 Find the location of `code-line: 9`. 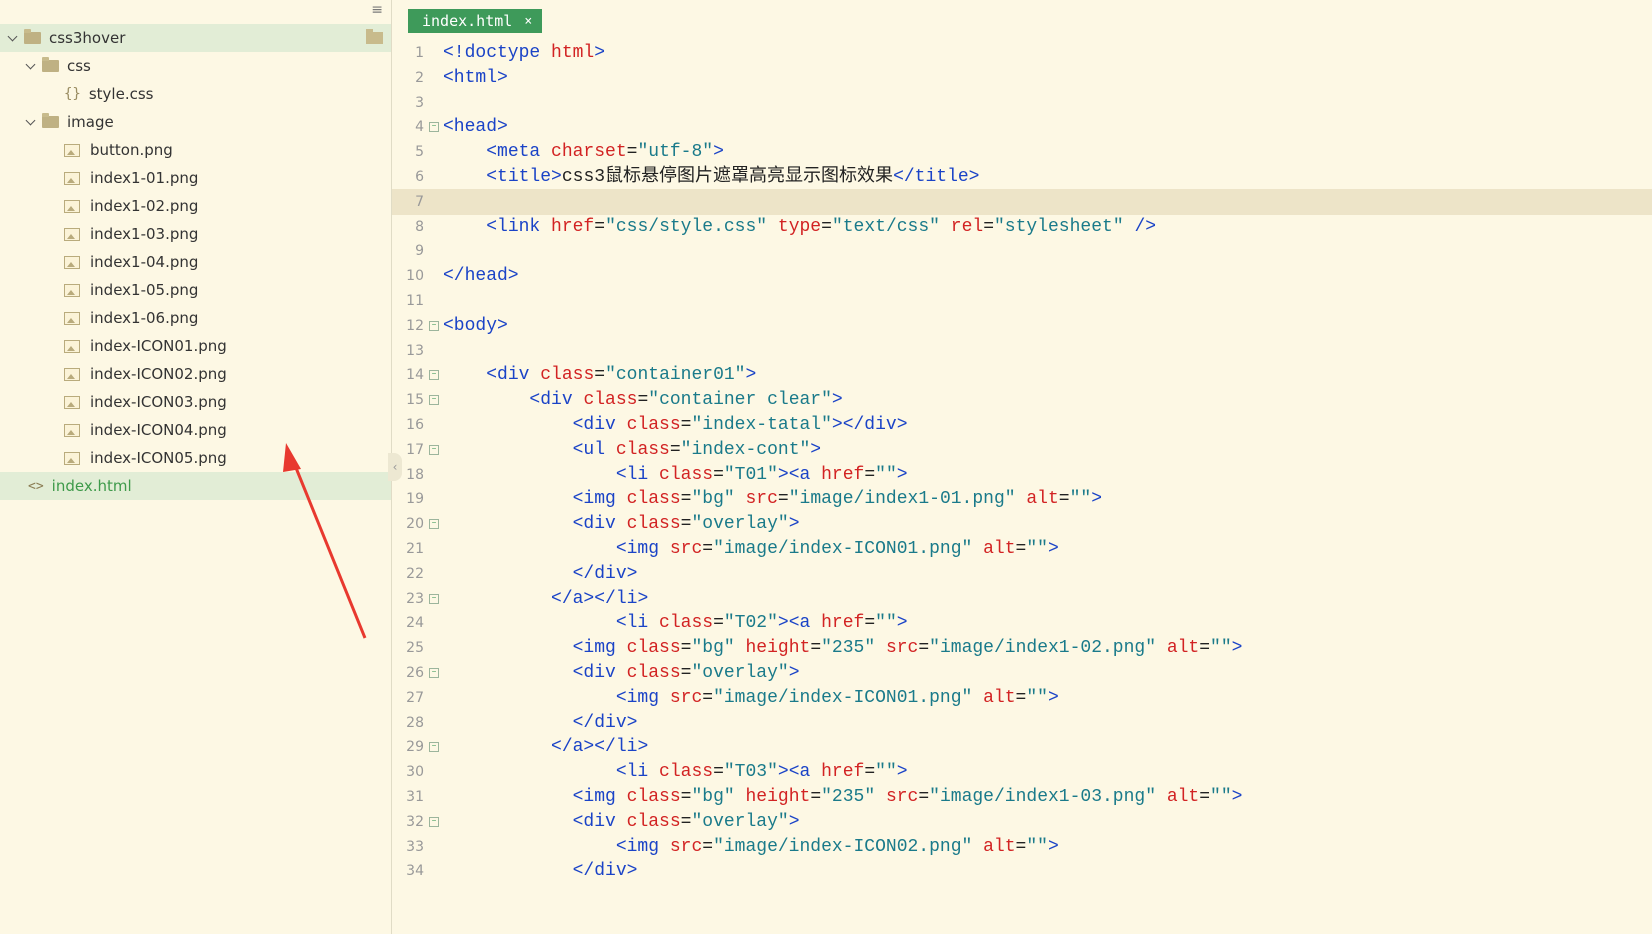

code-line: 9 is located at coordinates (1022, 251).